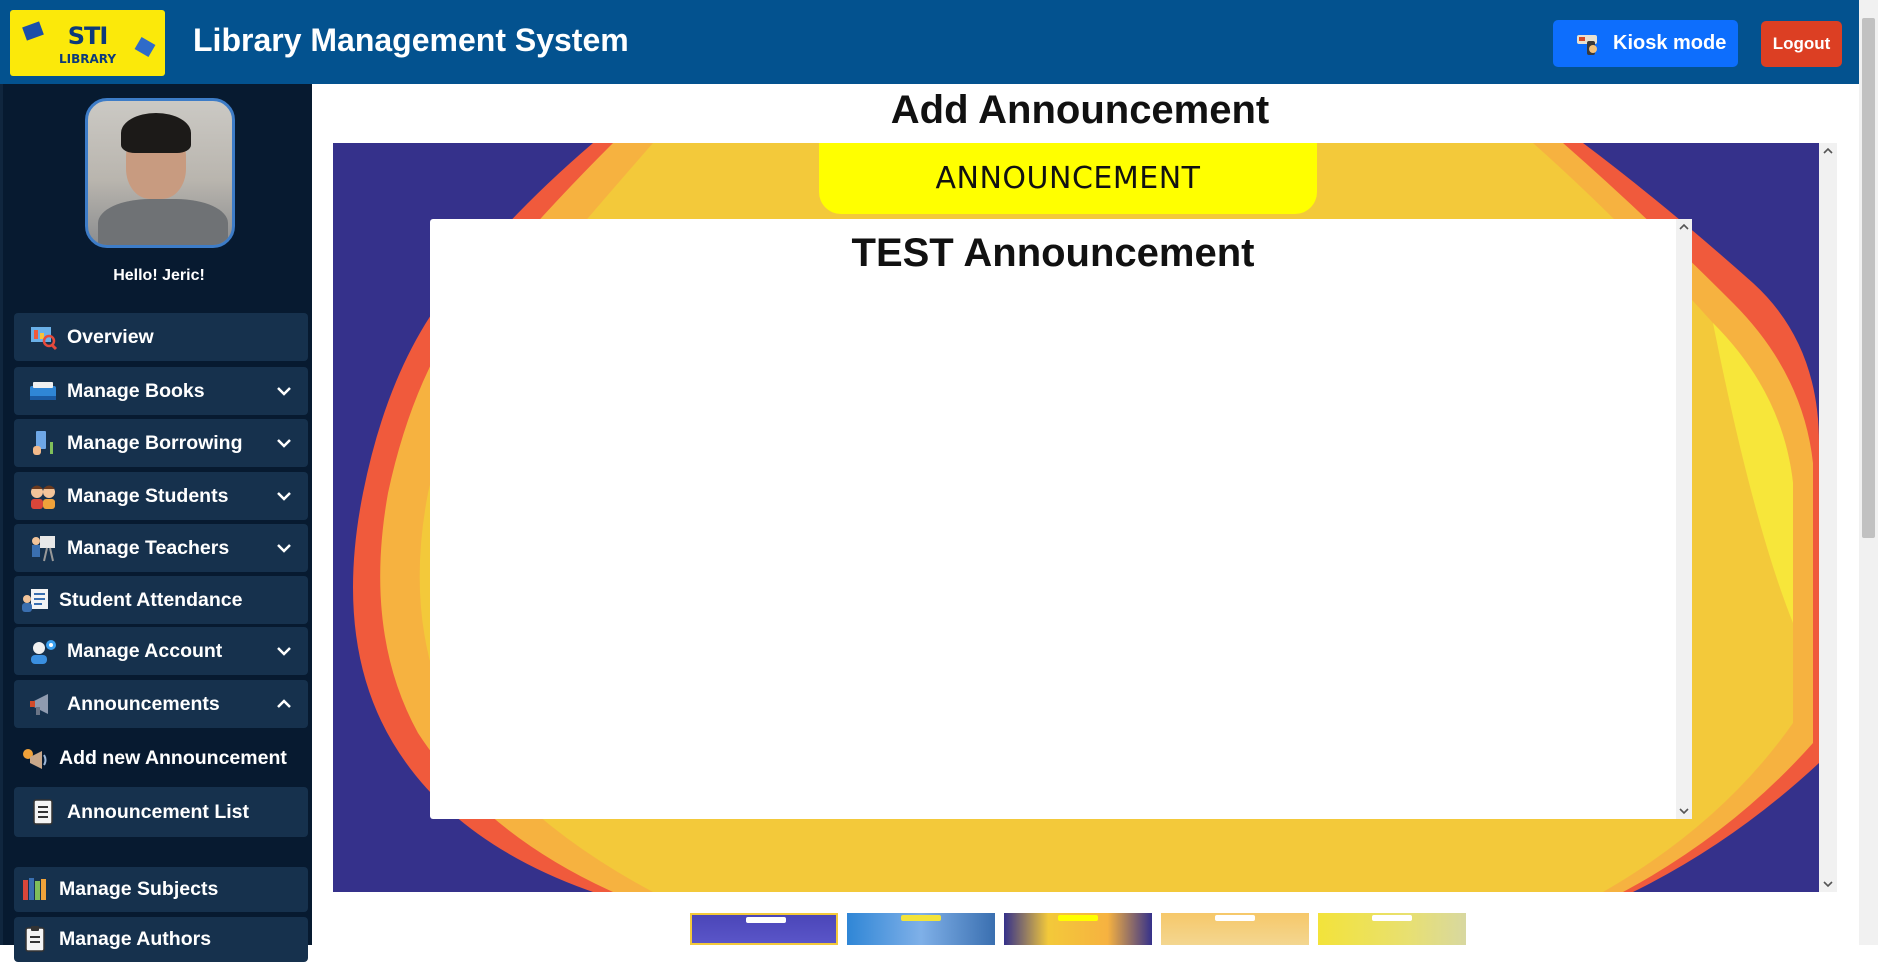 Image resolution: width=1878 pixels, height=963 pixels. I want to click on sidebar-item-manage-borrowing: Manage Borrowing, so click(161, 443).